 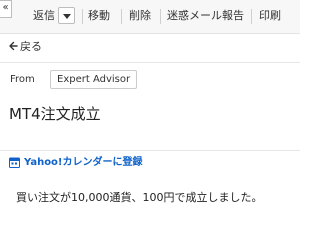 What do you see at coordinates (22, 79) in the screenshot?
I see `from-label: From` at bounding box center [22, 79].